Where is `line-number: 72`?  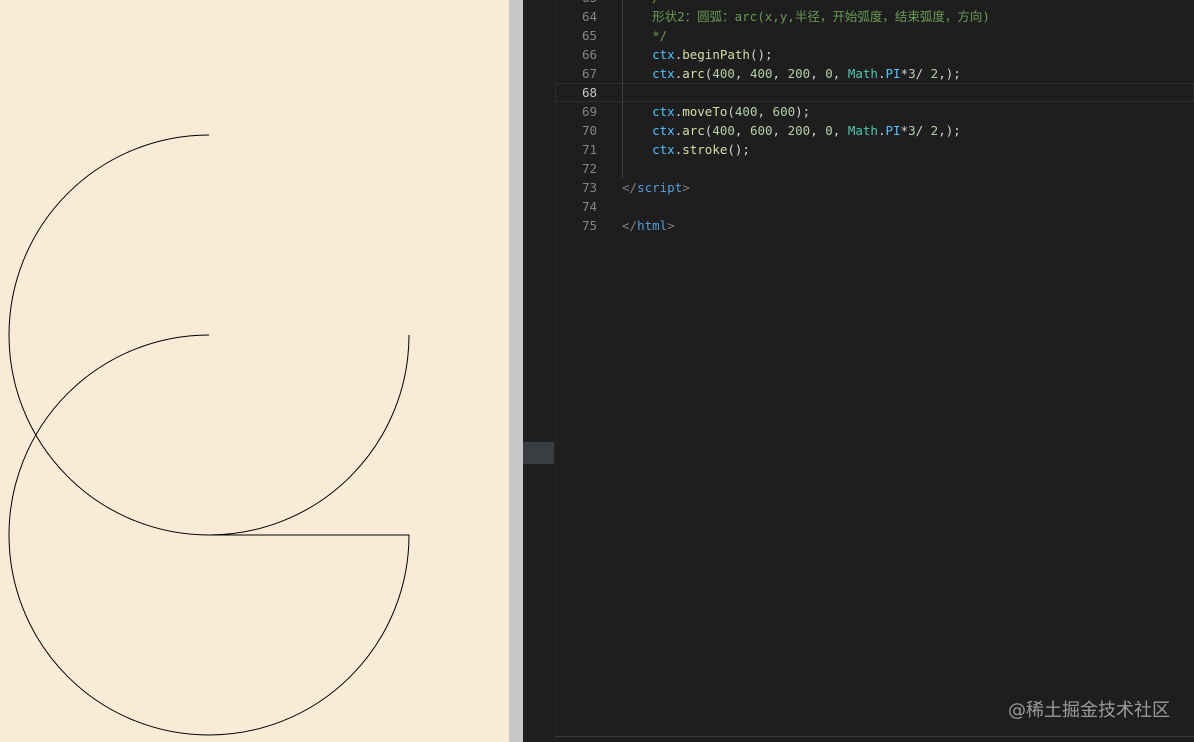
line-number: 72 is located at coordinates (589, 168).